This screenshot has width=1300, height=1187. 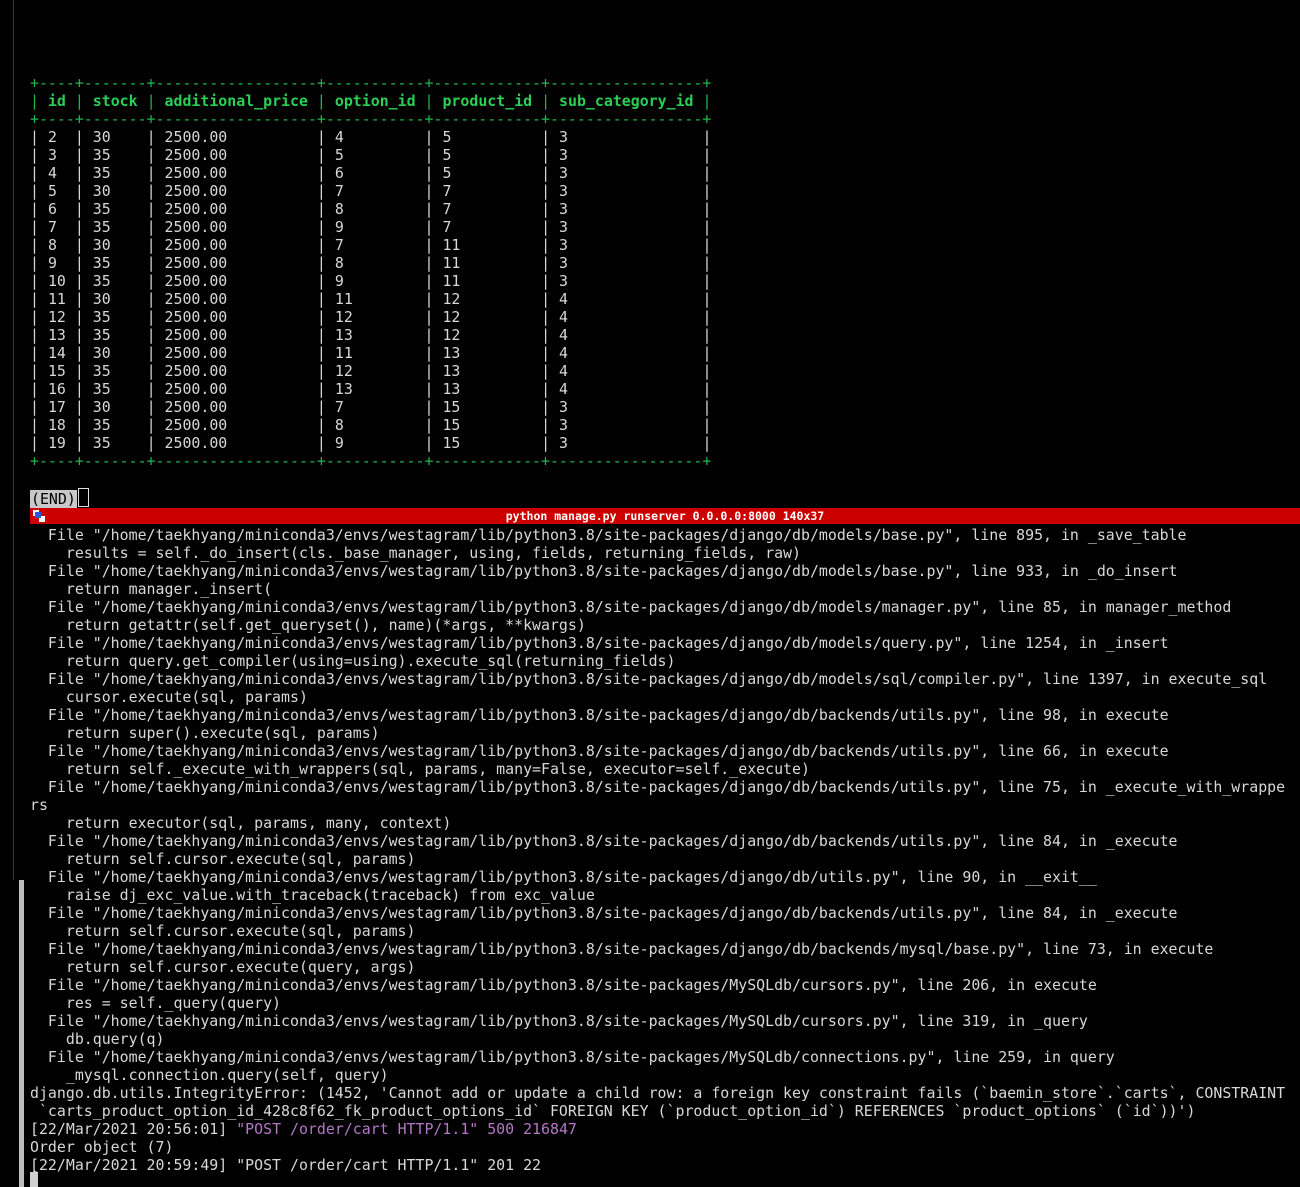 I want to click on table-row: | 15 | 35 | 2500.00 | 12 | 13 | 4 |, so click(x=665, y=371).